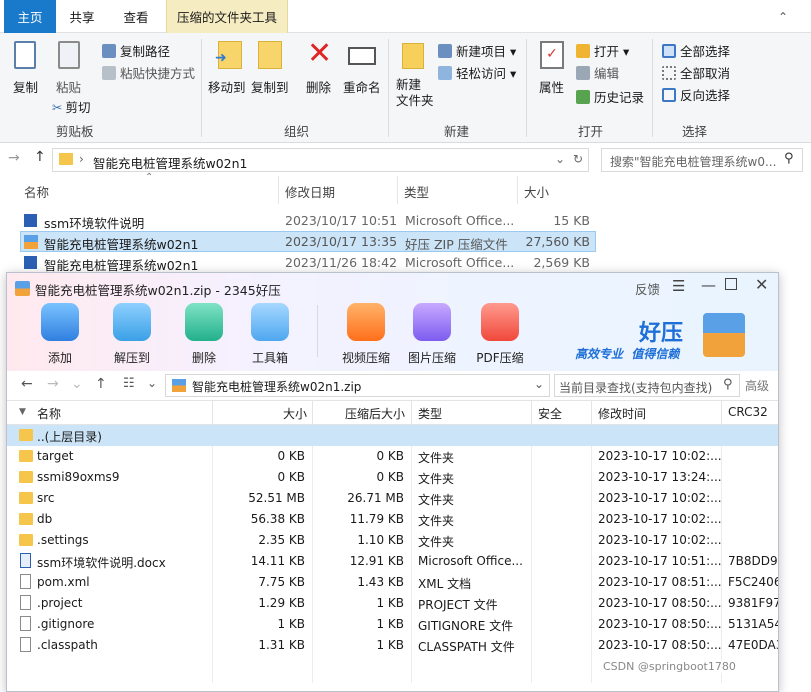 The image size is (811, 692). Describe the element at coordinates (30, 16) in the screenshot. I see `tab-home: 主页` at that location.